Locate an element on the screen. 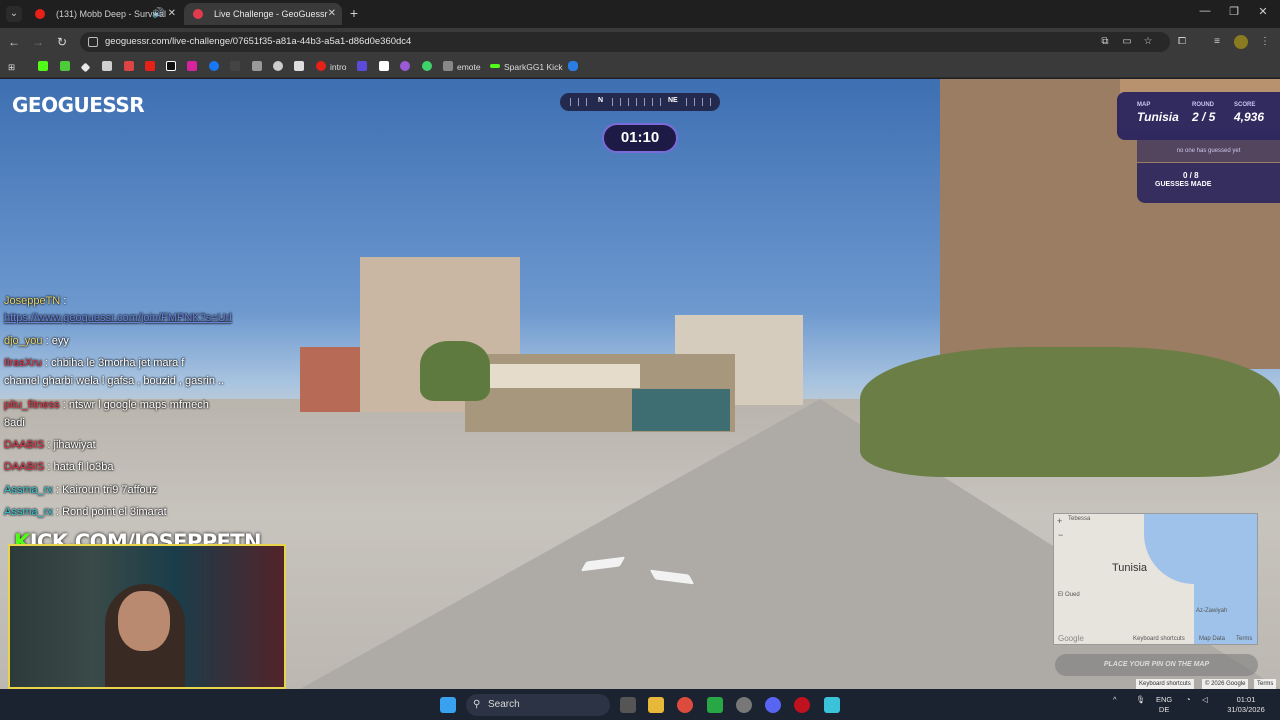  back-button: ← is located at coordinates (14, 42).